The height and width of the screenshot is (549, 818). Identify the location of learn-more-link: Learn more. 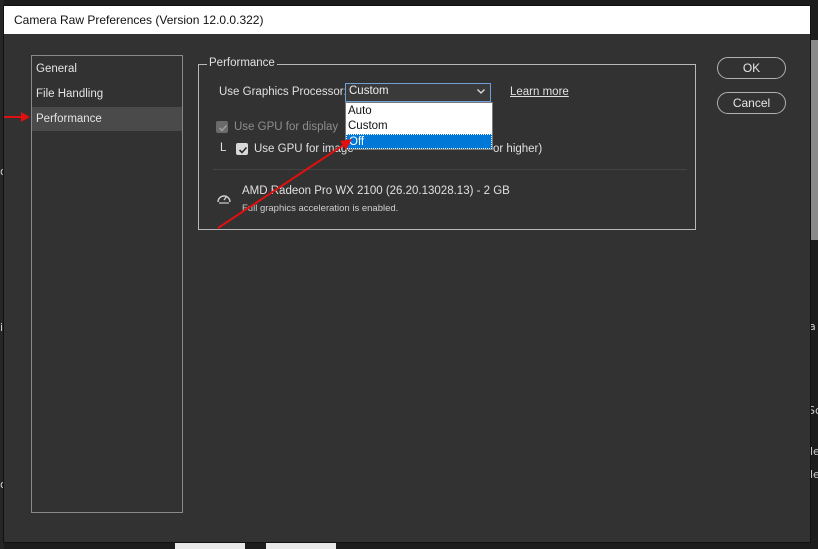
(539, 92).